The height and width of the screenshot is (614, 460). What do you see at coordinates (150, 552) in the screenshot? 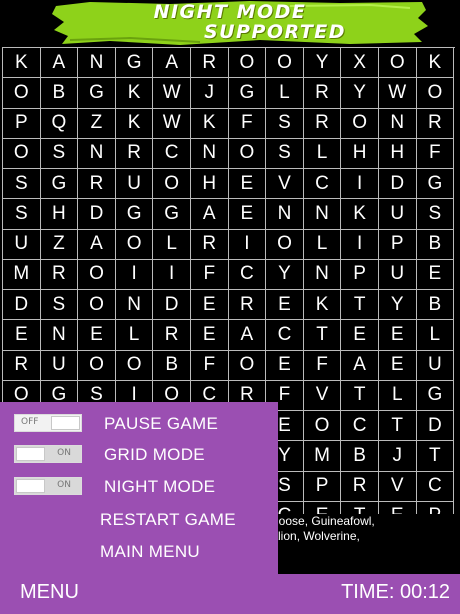
I see `main-menu-button: MAIN MENU` at bounding box center [150, 552].